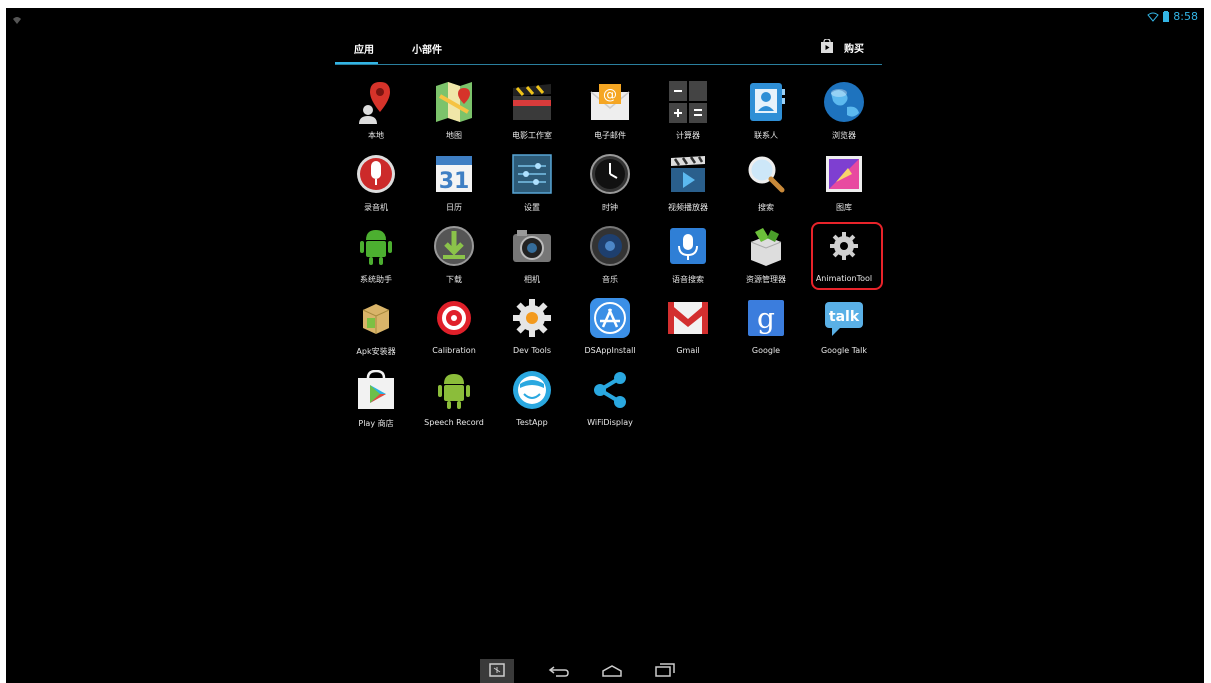 The image size is (1211, 683). What do you see at coordinates (454, 350) in the screenshot?
I see `app-label: Calibration` at bounding box center [454, 350].